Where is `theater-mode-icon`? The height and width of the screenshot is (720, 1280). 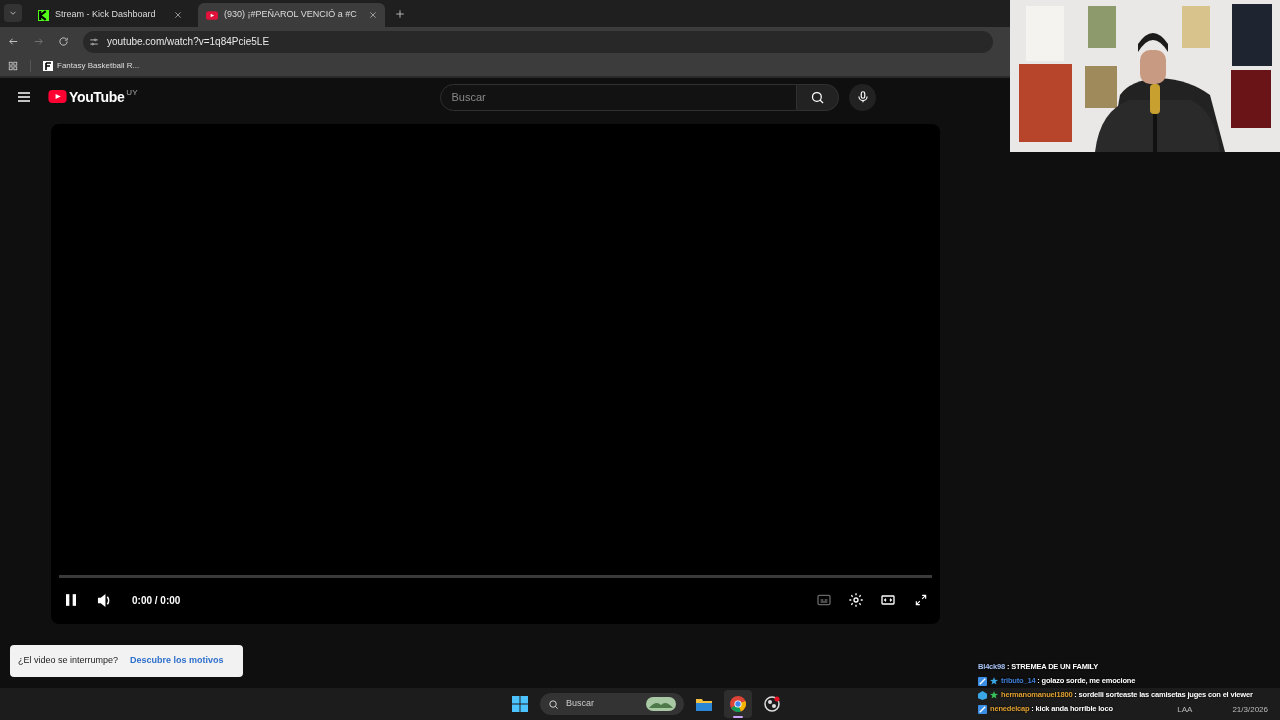 theater-mode-icon is located at coordinates (888, 600).